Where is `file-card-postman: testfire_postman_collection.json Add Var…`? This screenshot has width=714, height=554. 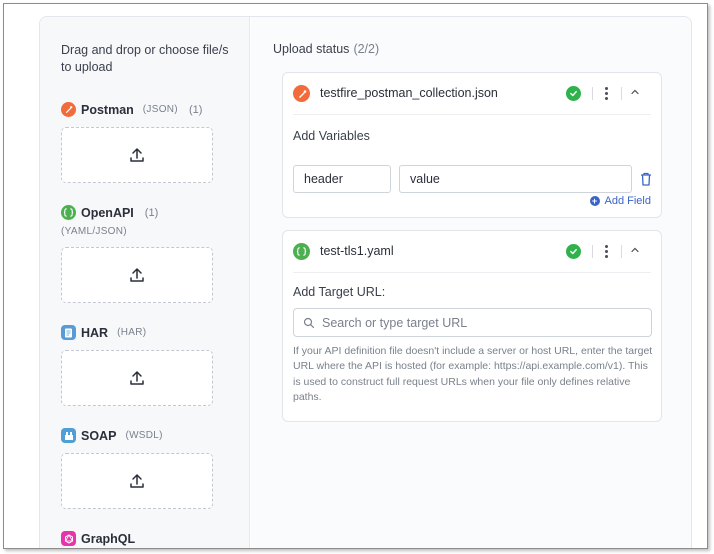
file-card-postman: testfire_postman_collection.json Add Var… is located at coordinates (472, 145).